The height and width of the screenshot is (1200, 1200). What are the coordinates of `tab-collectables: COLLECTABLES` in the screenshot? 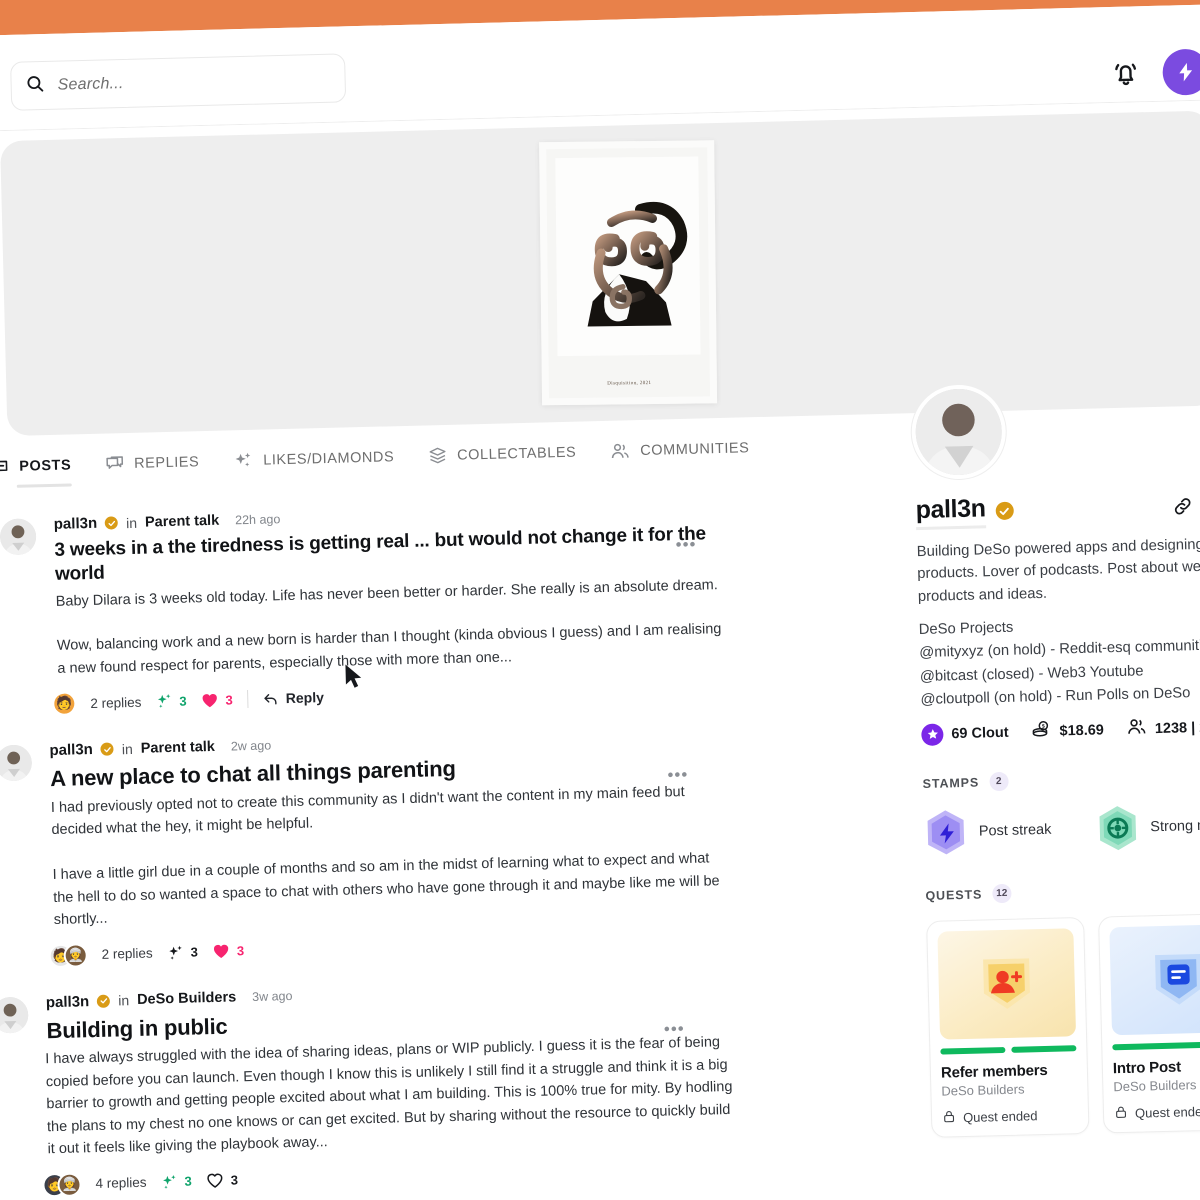 It's located at (502, 454).